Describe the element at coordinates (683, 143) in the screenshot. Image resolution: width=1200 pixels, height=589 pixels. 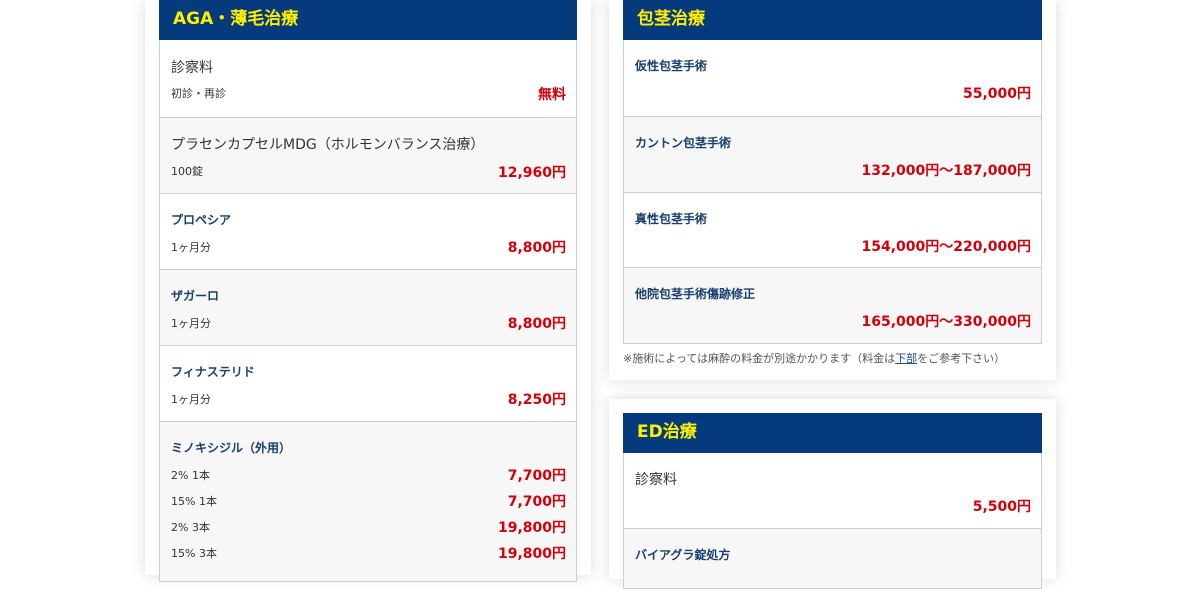
I see `phimosis-item-title: カントン包茎手術` at that location.